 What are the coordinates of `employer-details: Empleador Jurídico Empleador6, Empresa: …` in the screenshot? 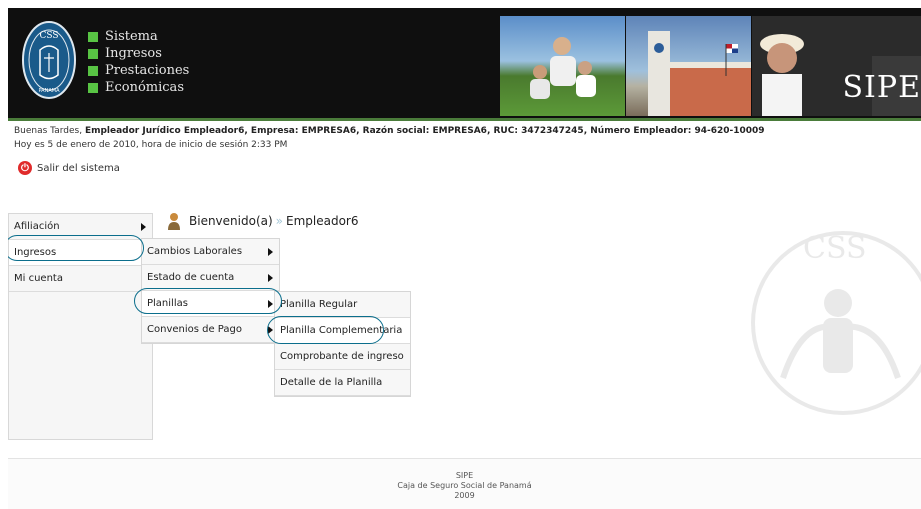 It's located at (424, 131).